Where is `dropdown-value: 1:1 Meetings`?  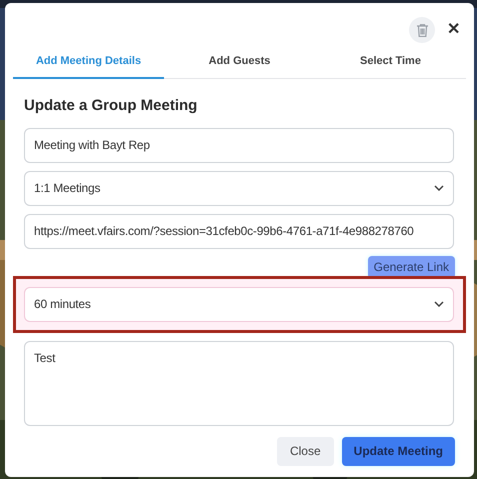 dropdown-value: 1:1 Meetings is located at coordinates (67, 188).